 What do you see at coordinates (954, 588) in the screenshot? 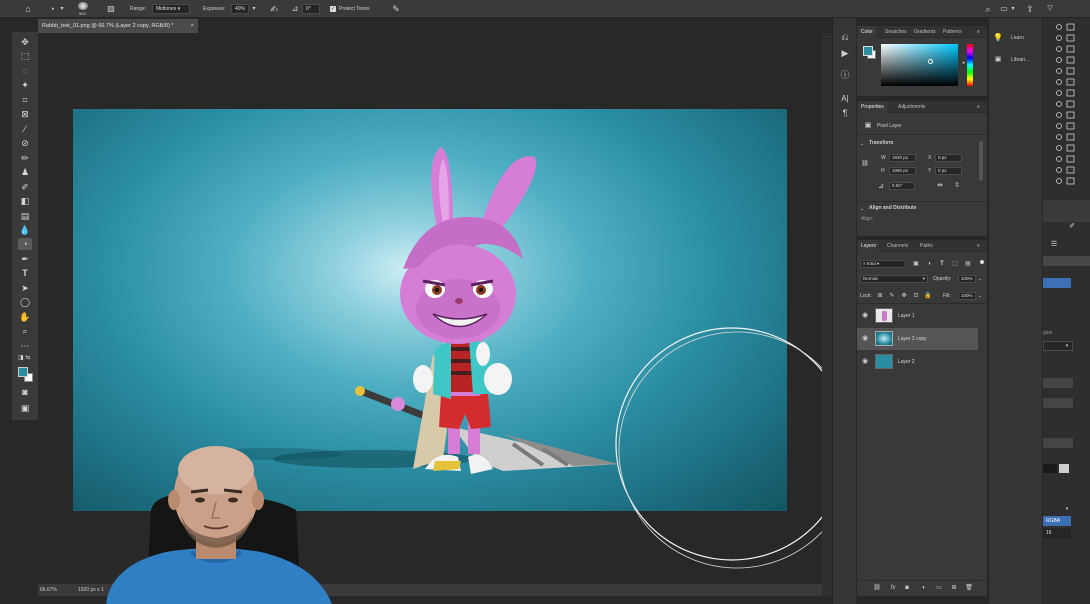
I see `new-layer-icon: ⊞` at bounding box center [954, 588].